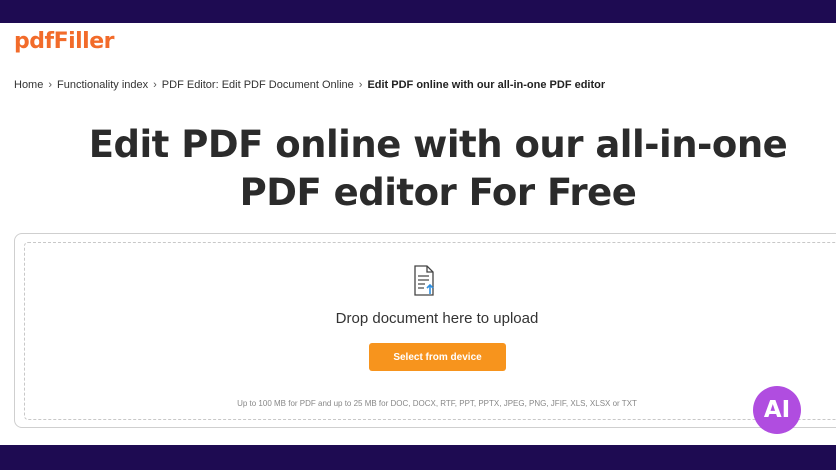  What do you see at coordinates (28, 85) in the screenshot?
I see `breadcrumb-home: Home` at bounding box center [28, 85].